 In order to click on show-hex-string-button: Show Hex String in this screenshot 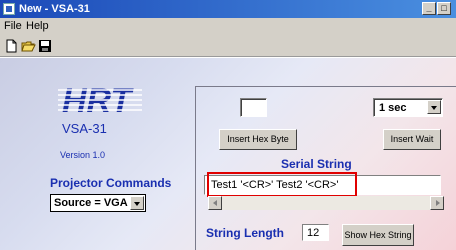, I will do `click(378, 235)`.